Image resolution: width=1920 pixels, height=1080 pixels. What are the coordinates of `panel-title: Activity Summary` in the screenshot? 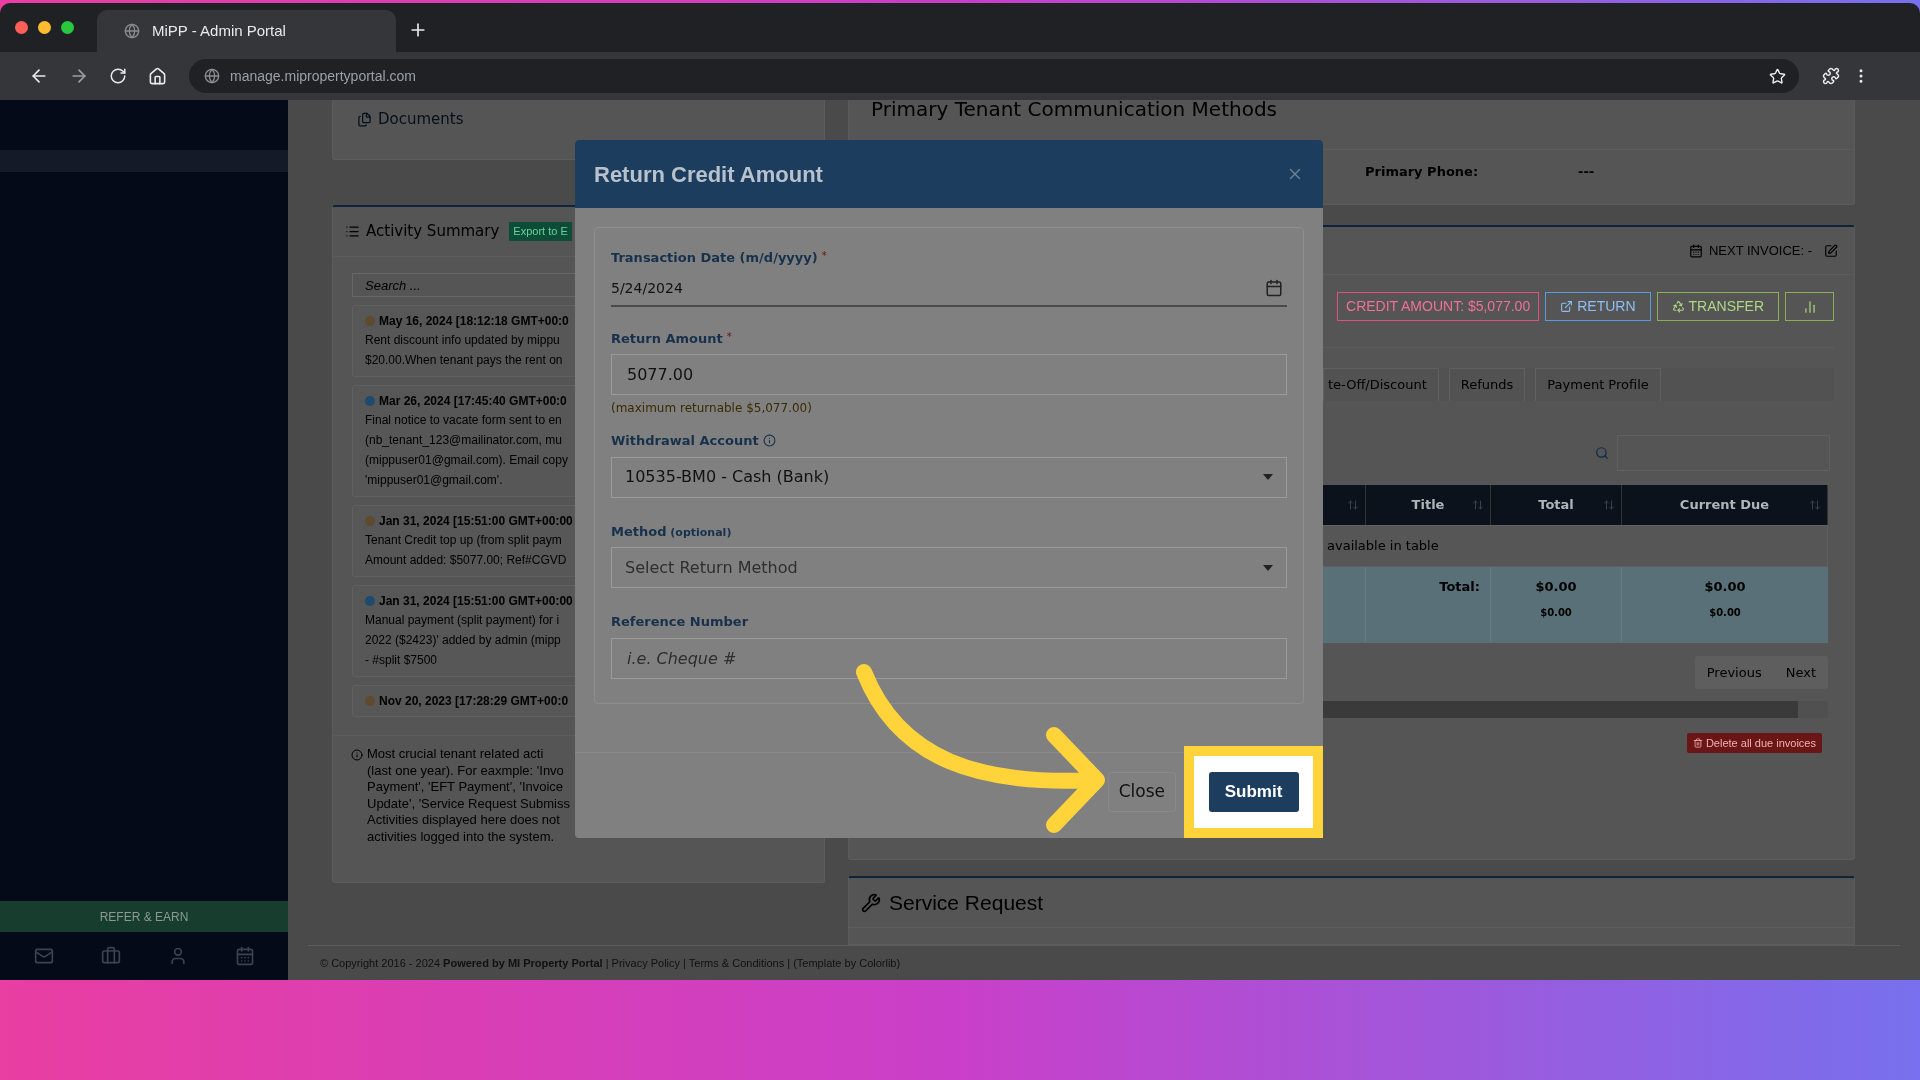 It's located at (433, 232).